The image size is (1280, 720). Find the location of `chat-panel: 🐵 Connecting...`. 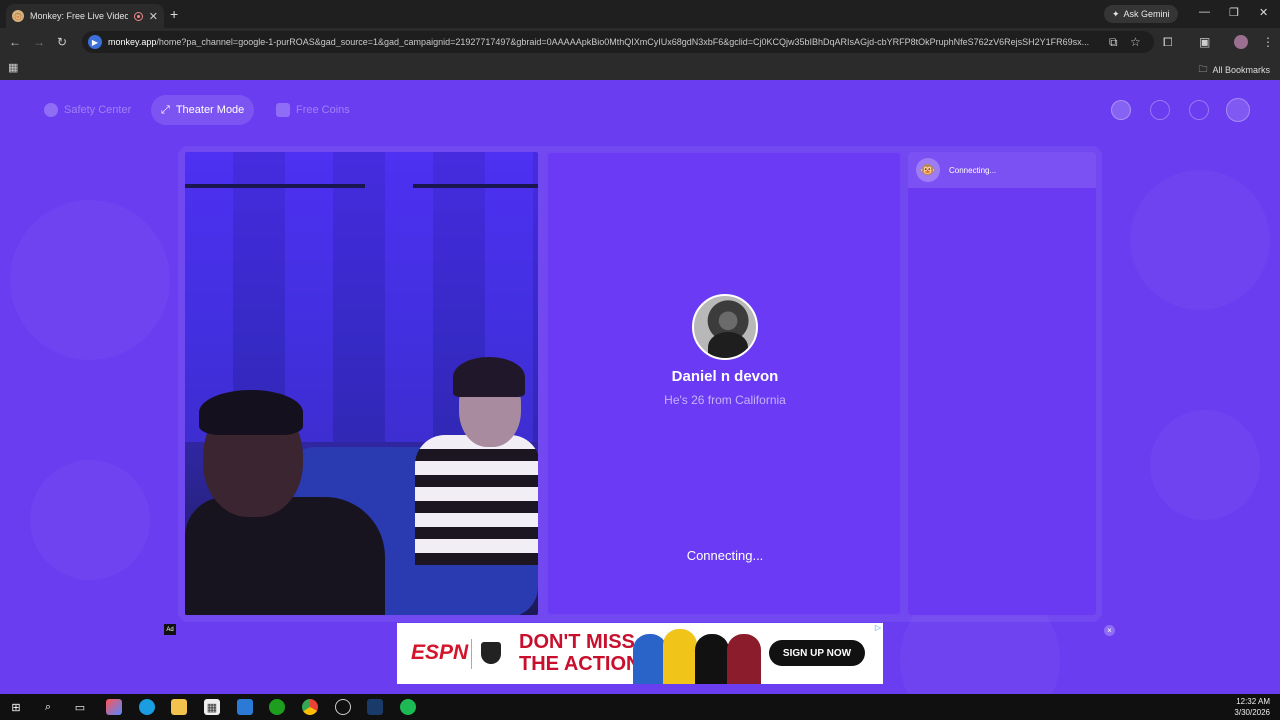

chat-panel: 🐵 Connecting... is located at coordinates (1002, 383).